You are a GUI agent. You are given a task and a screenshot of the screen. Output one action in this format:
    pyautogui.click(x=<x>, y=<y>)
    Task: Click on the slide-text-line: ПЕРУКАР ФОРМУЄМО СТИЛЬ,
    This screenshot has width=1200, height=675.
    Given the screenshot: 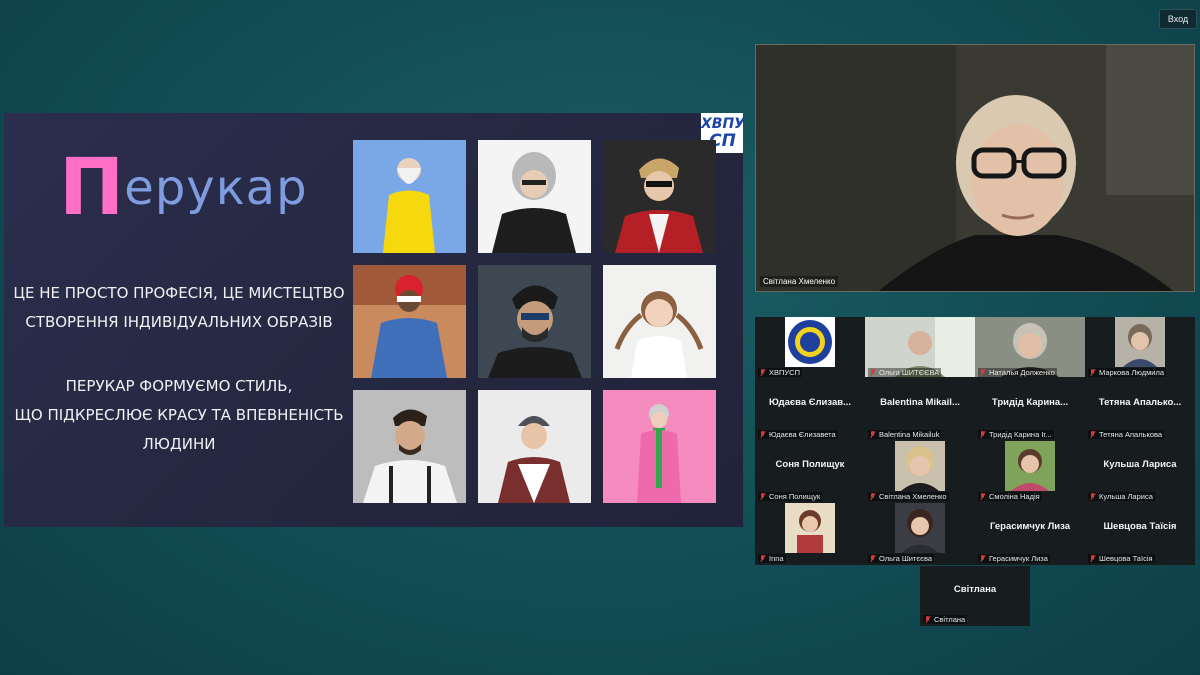 What is the action you would take?
    pyautogui.click(x=179, y=386)
    